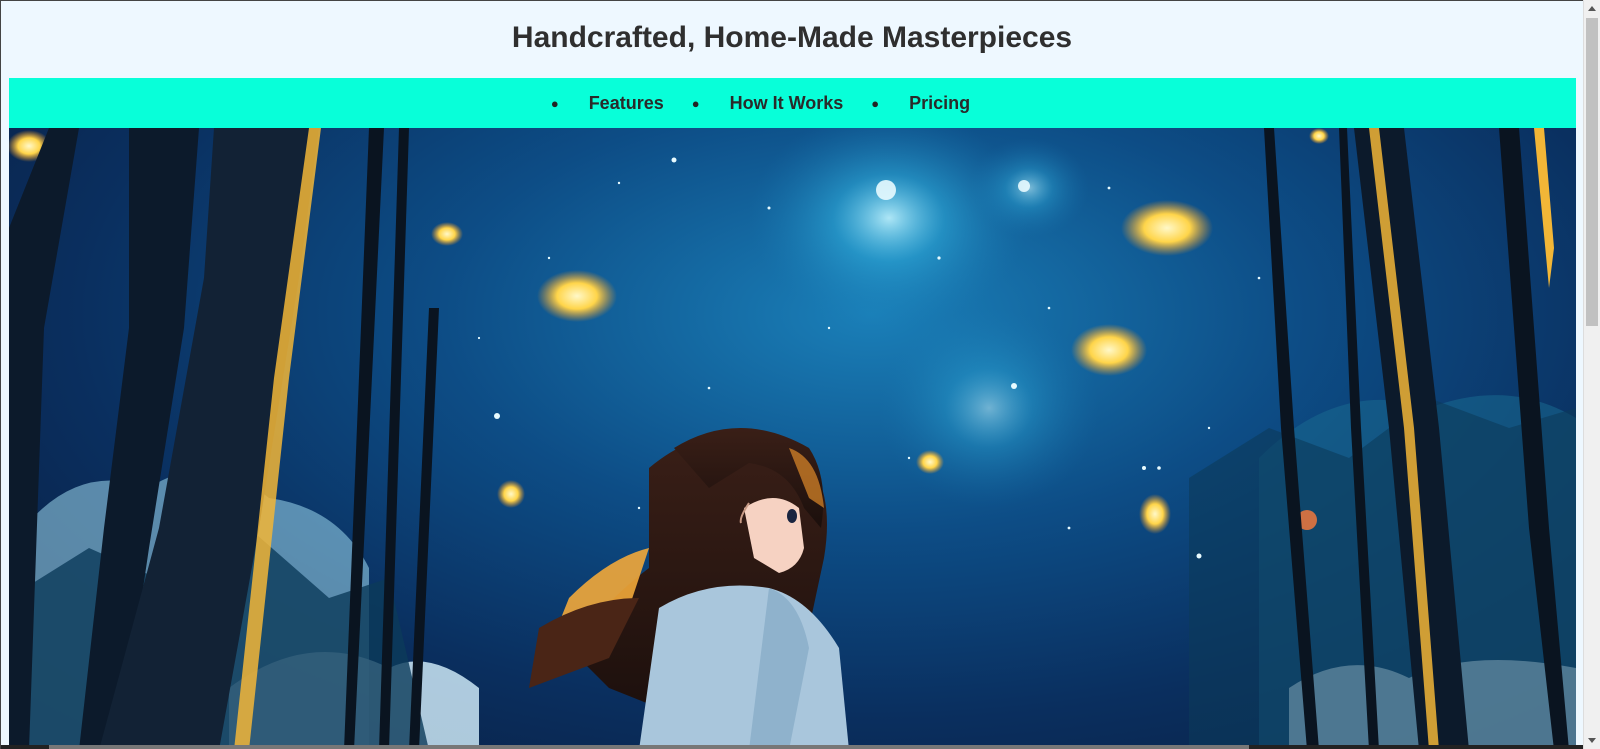 The image size is (1600, 749). Describe the element at coordinates (626, 103) in the screenshot. I see `nav-link-features: Features` at that location.